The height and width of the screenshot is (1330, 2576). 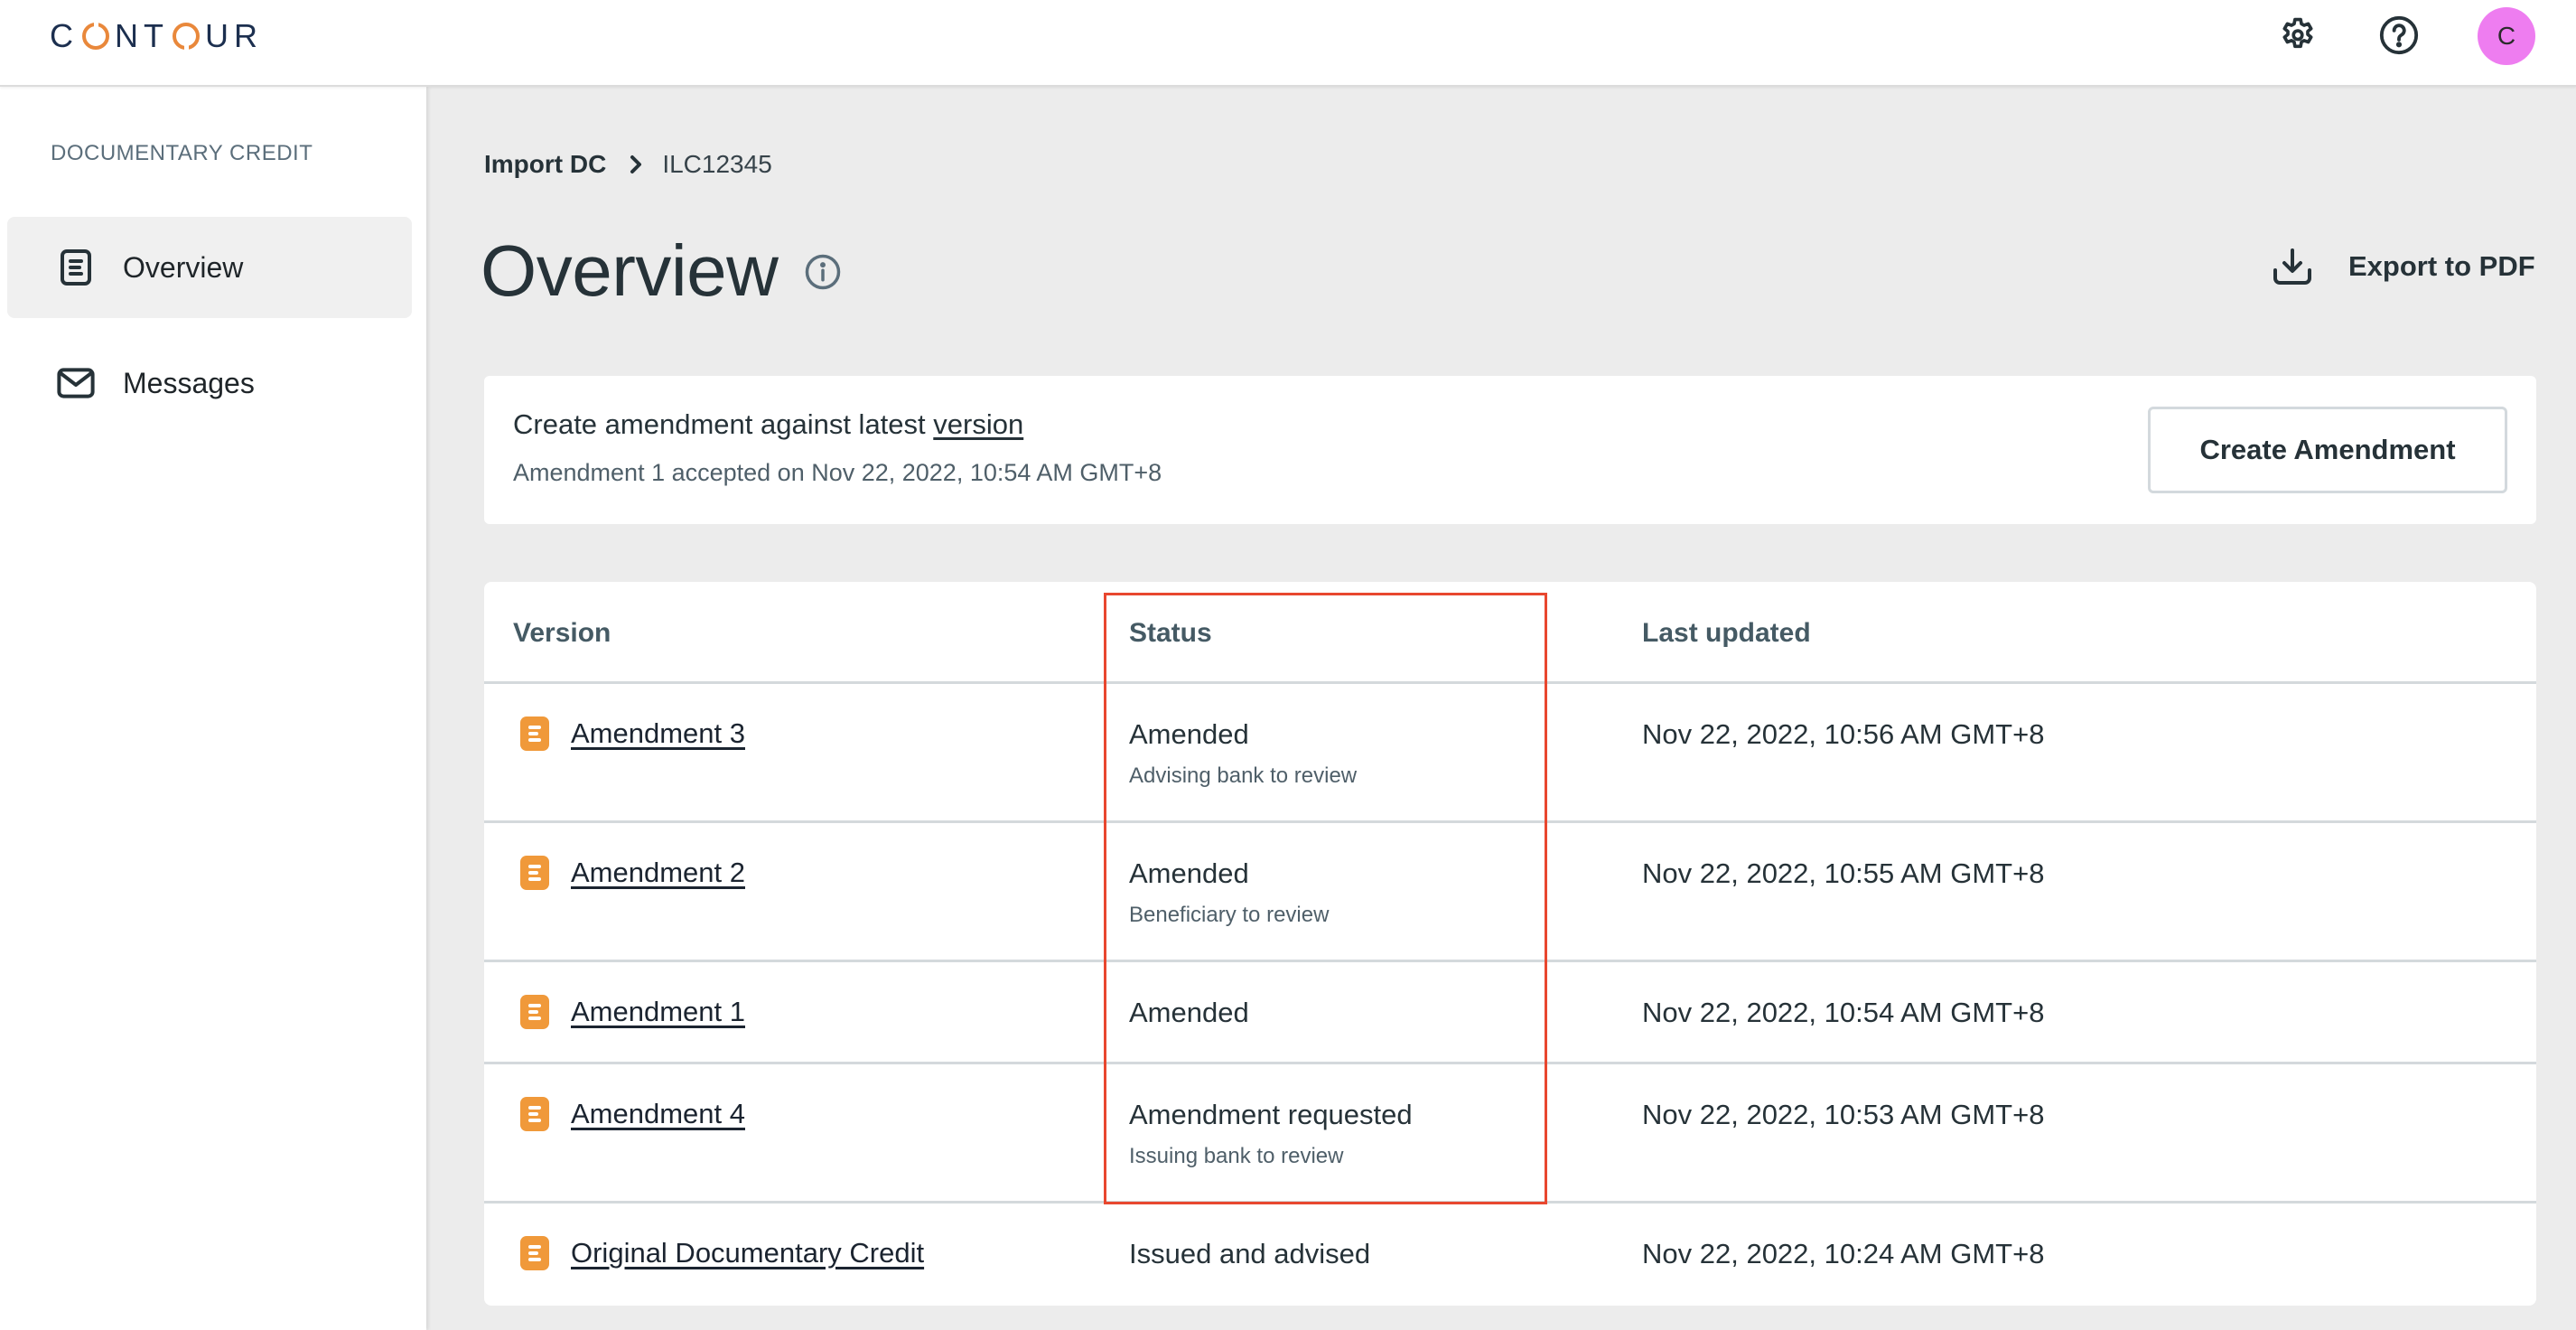 What do you see at coordinates (719, 424) in the screenshot?
I see `amendment-card-title-text: Create amendment against latest` at bounding box center [719, 424].